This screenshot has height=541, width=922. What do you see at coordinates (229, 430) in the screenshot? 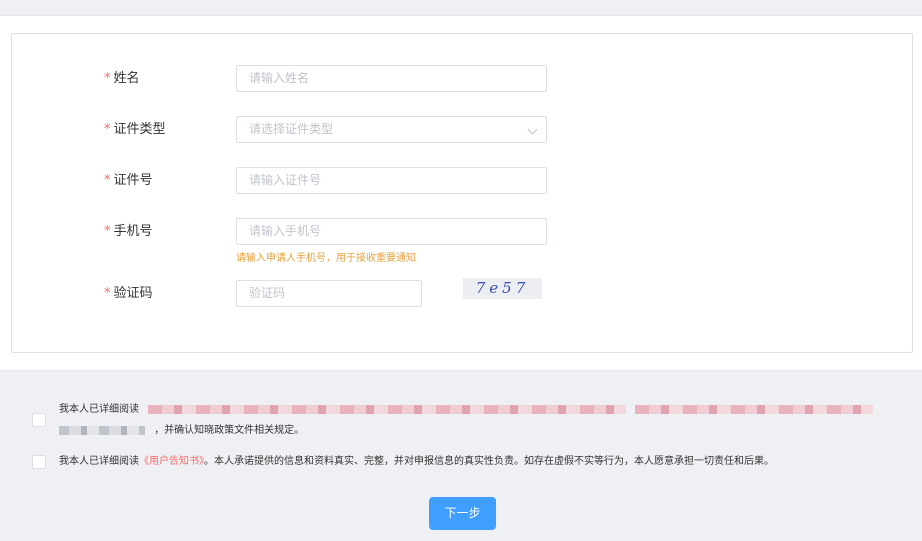
I see `agreement-policy-suffix: ，并确认知晓政策文件相关规定。` at bounding box center [229, 430].